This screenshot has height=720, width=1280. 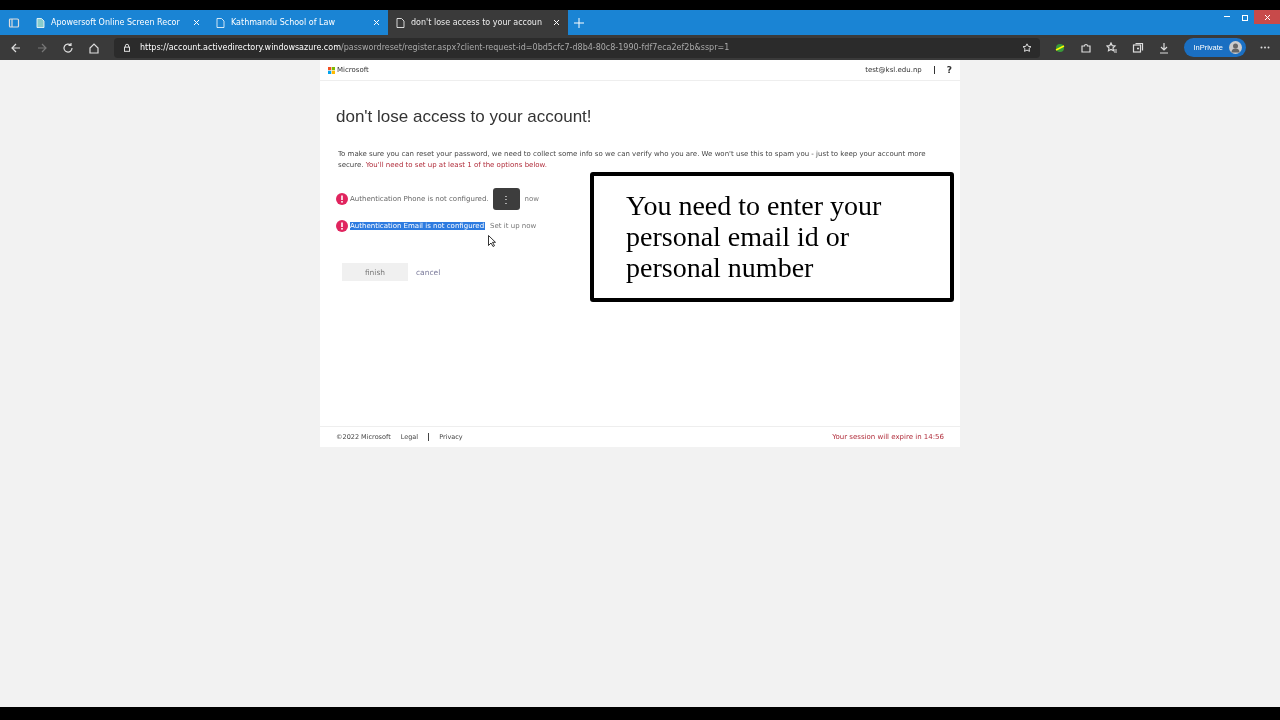 I want to click on favorites-icon, so click(x=1112, y=47).